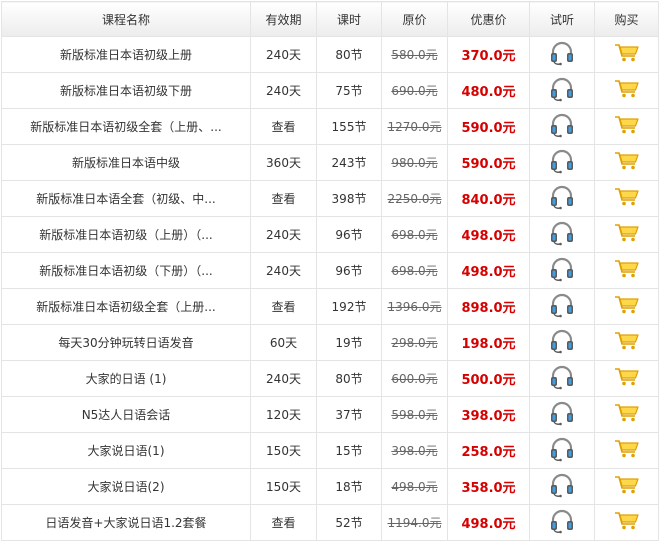 This screenshot has height=547, width=659. Describe the element at coordinates (349, 270) in the screenshot. I see `hours-cell: 96节` at that location.